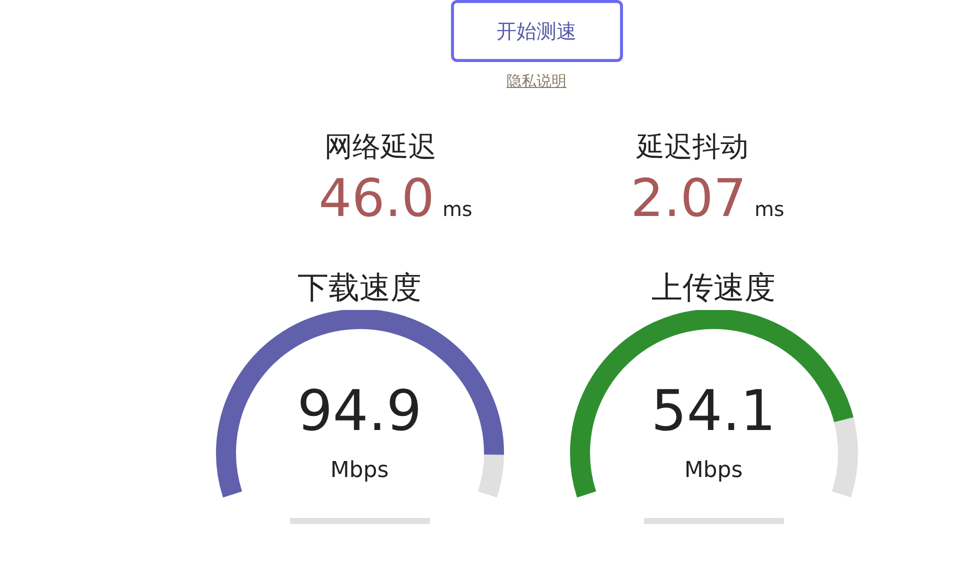 Image resolution: width=979 pixels, height=581 pixels. What do you see at coordinates (536, 31) in the screenshot?
I see `start-test-button: 开始测速` at bounding box center [536, 31].